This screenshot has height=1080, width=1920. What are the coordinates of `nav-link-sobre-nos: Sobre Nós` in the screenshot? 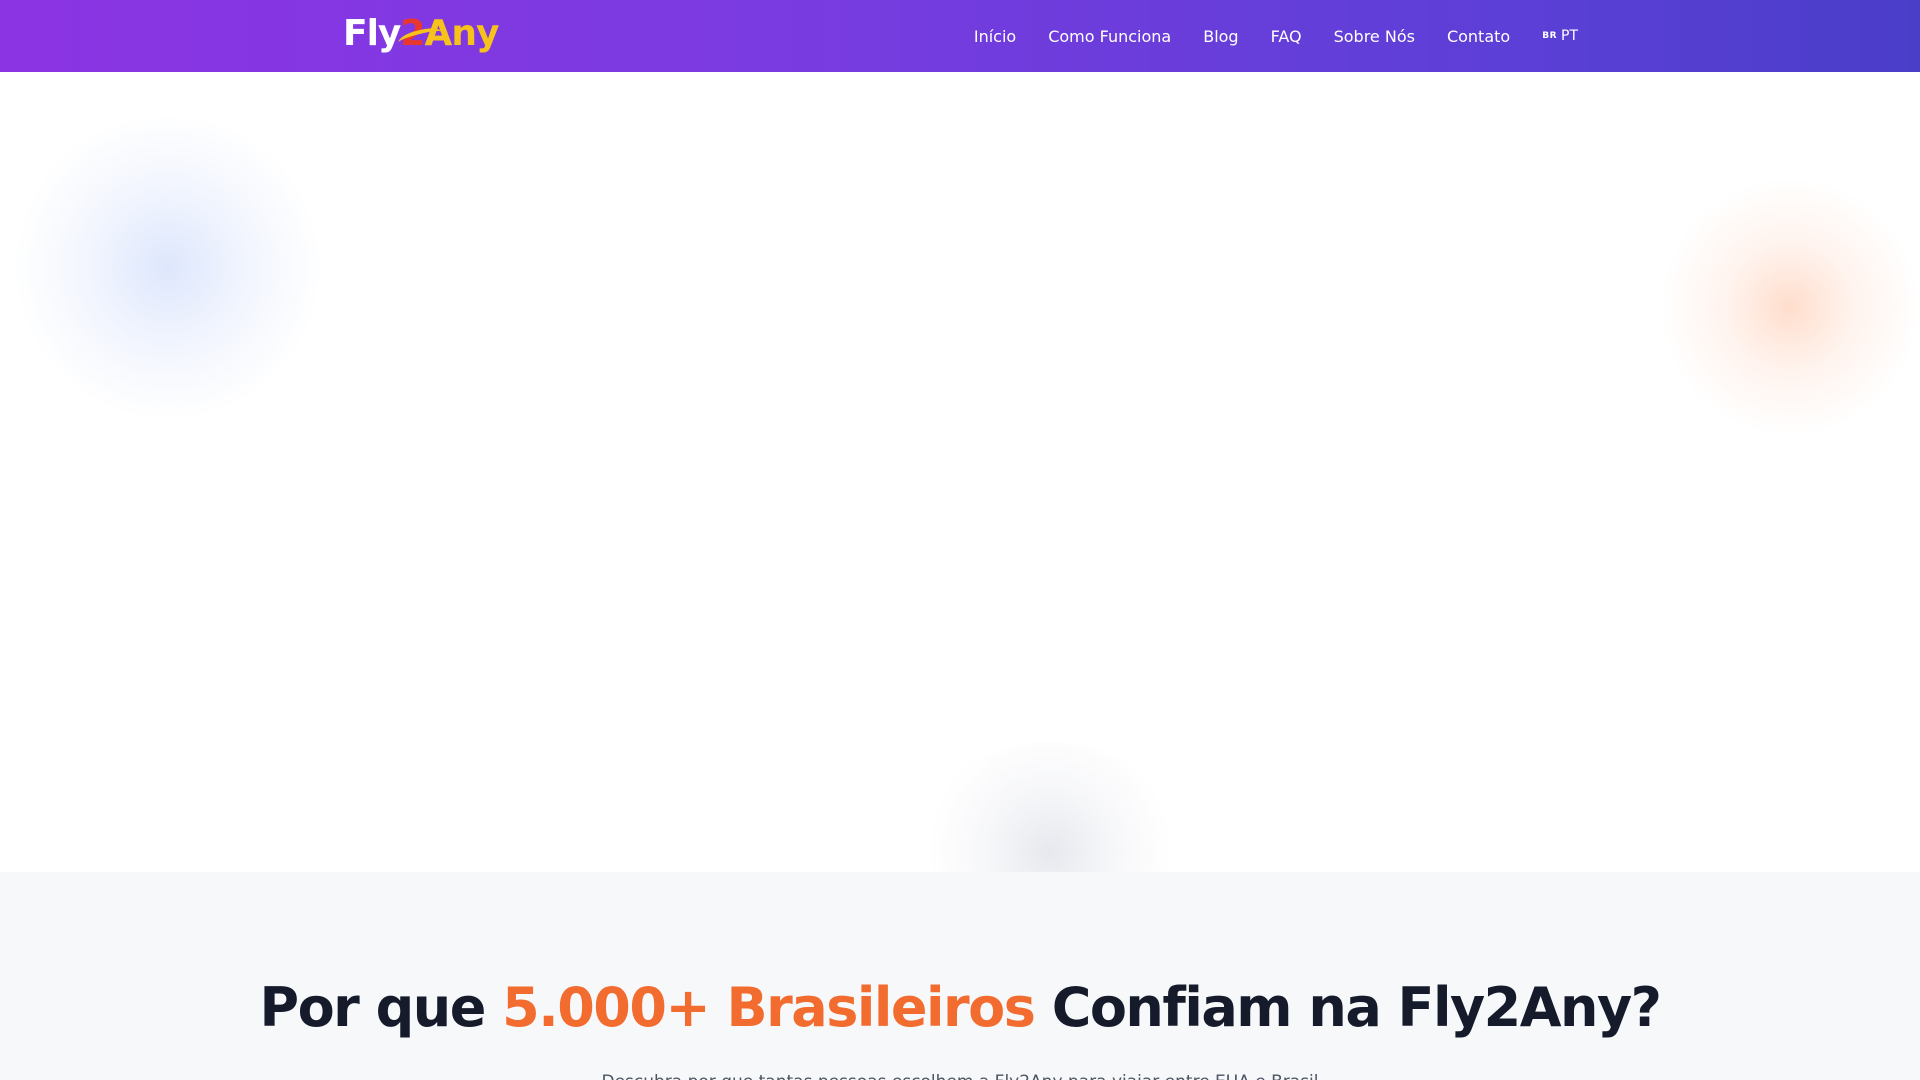 It's located at (1374, 36).